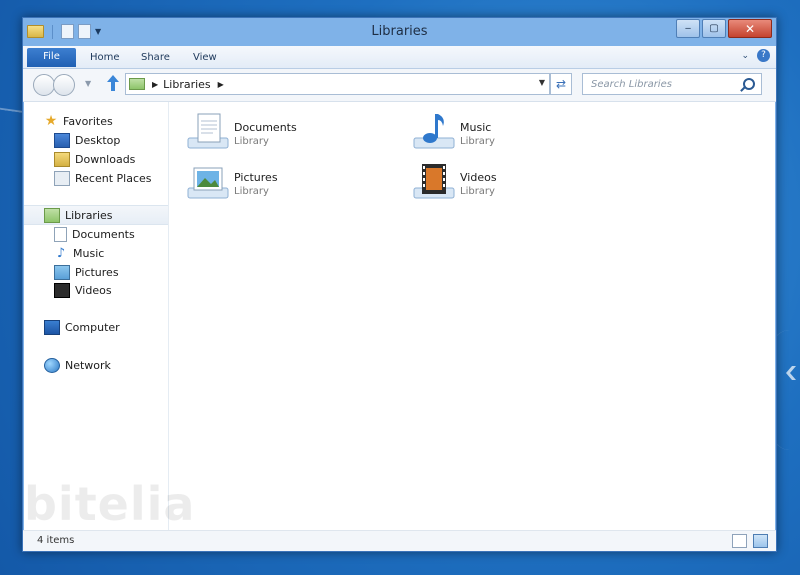  Describe the element at coordinates (763, 55) in the screenshot. I see `help-icon: ?` at that location.